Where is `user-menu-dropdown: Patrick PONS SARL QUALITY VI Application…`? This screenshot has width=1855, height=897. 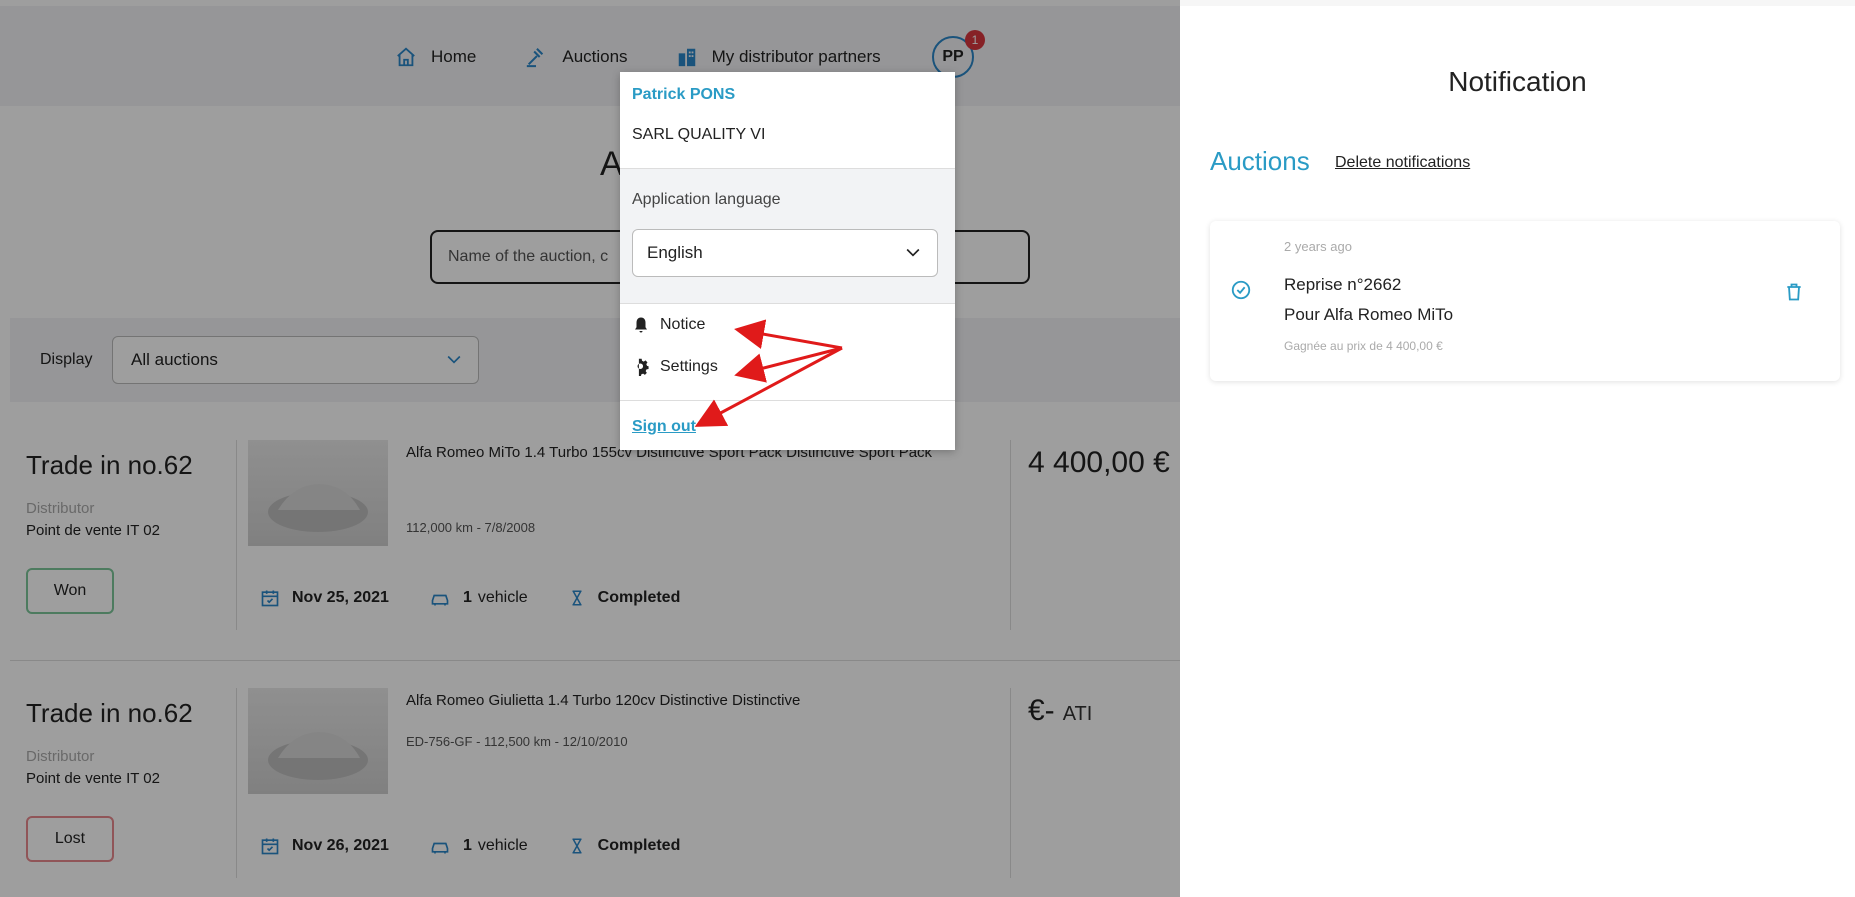 user-menu-dropdown: Patrick PONS SARL QUALITY VI Application… is located at coordinates (787, 261).